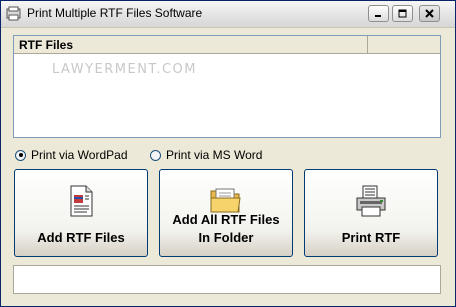  What do you see at coordinates (81, 237) in the screenshot?
I see `add-rtf-files-label: Add RTF Files` at bounding box center [81, 237].